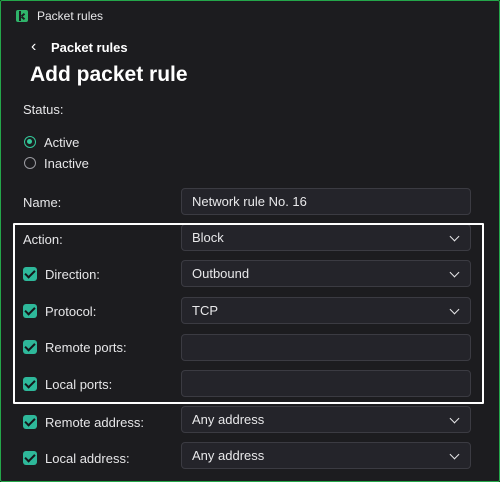  What do you see at coordinates (30, 458) in the screenshot?
I see `local-address-checkbox` at bounding box center [30, 458].